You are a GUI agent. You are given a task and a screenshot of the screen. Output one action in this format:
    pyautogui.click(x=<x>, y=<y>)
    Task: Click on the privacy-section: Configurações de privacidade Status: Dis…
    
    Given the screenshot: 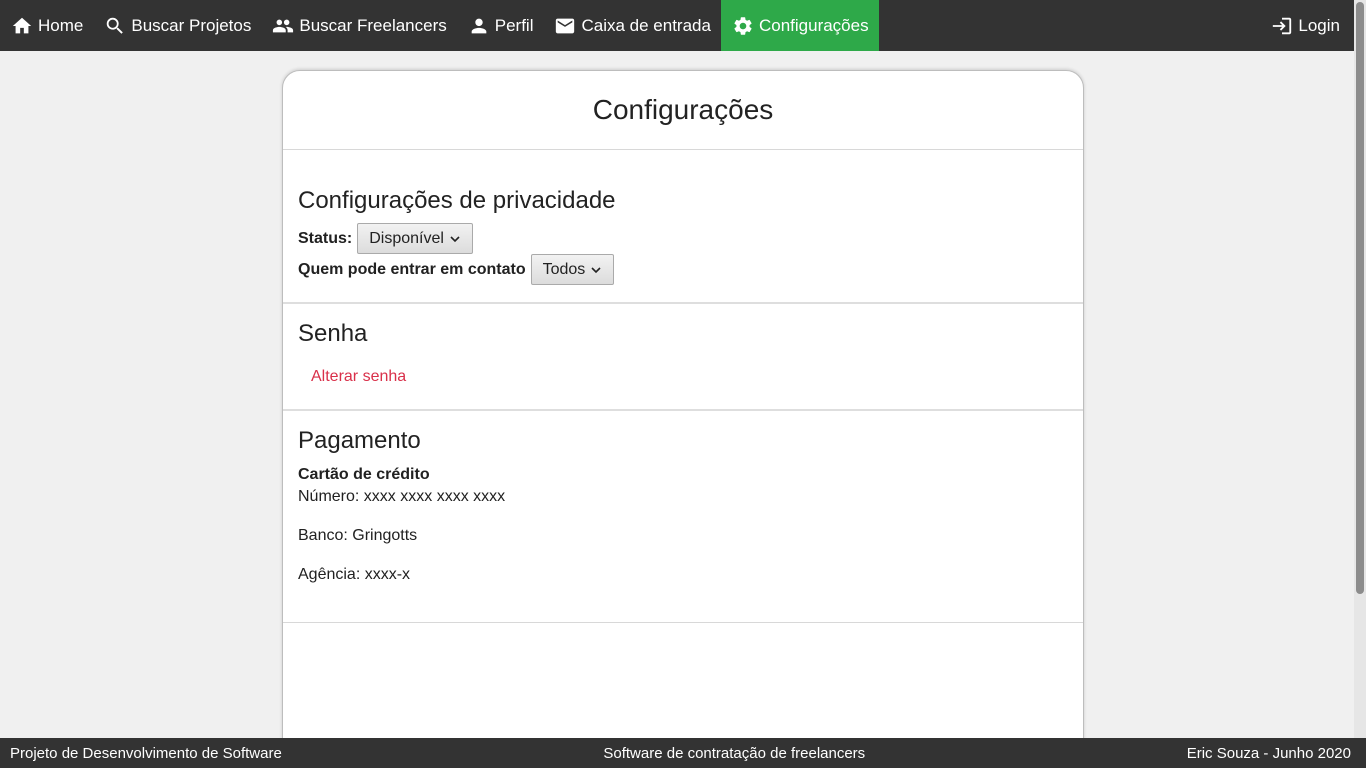 What is the action you would take?
    pyautogui.click(x=683, y=227)
    